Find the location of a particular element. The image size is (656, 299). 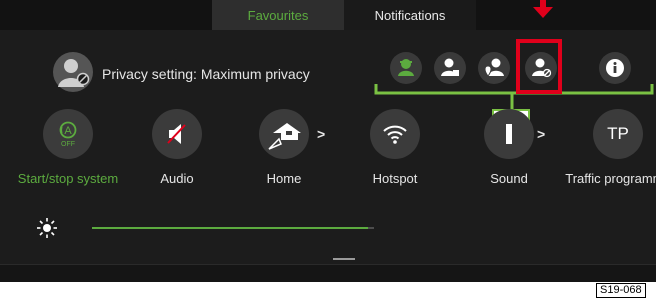

hotspot-tile is located at coordinates (395, 134).